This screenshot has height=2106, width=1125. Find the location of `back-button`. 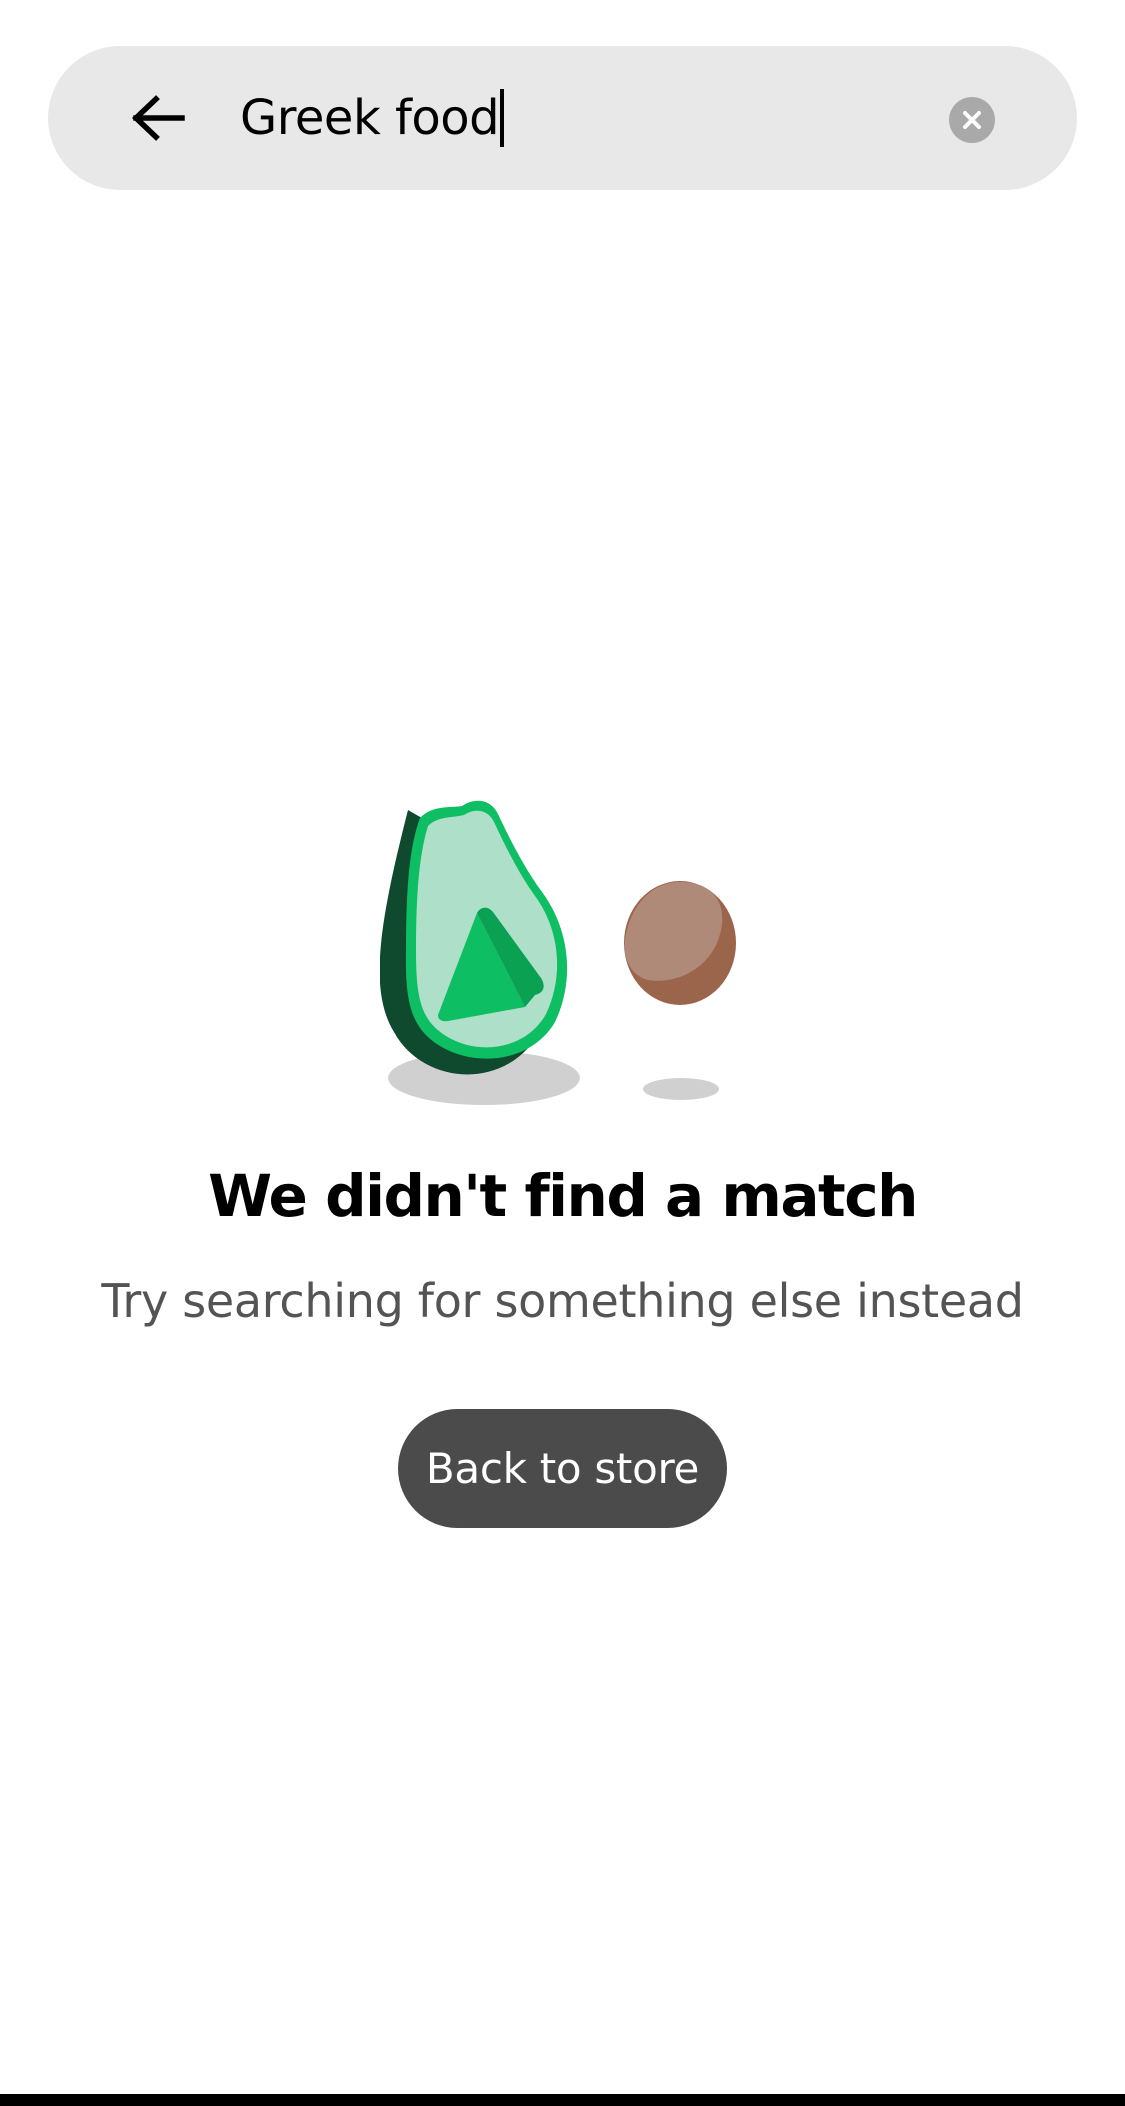

back-button is located at coordinates (158, 118).